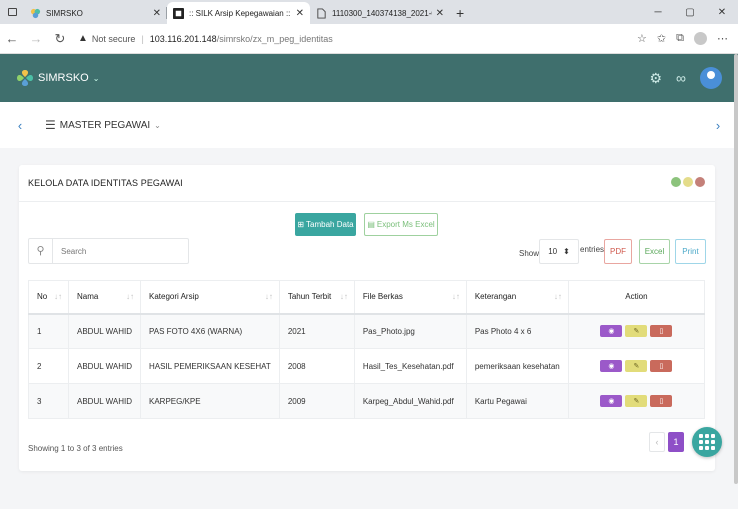 The width and height of the screenshot is (738, 509). What do you see at coordinates (722, 38) in the screenshot?
I see `more-menu-icon: ⋯` at bounding box center [722, 38].